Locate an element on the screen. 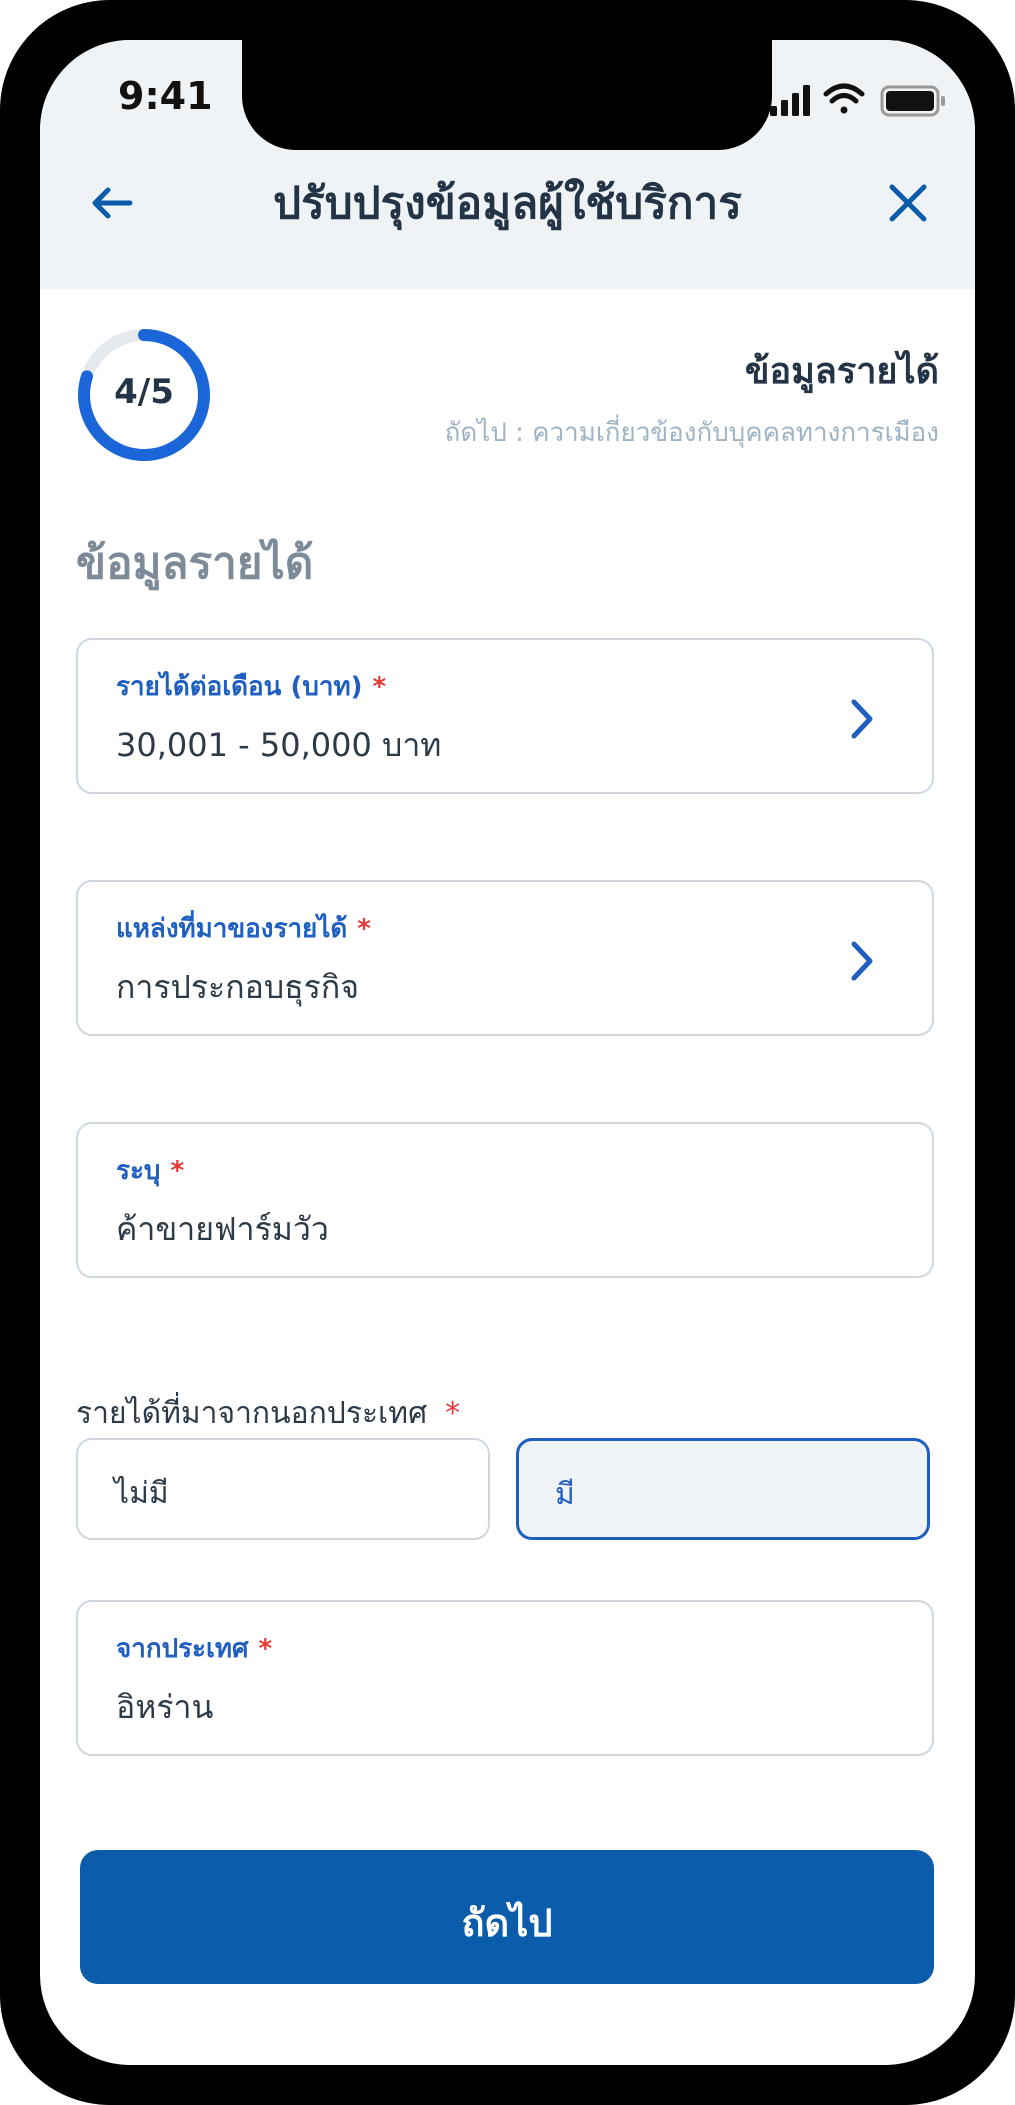 This screenshot has height=2105, width=1015. field-label-text: แหล่งที่มาของรายได้ is located at coordinates (232, 929).